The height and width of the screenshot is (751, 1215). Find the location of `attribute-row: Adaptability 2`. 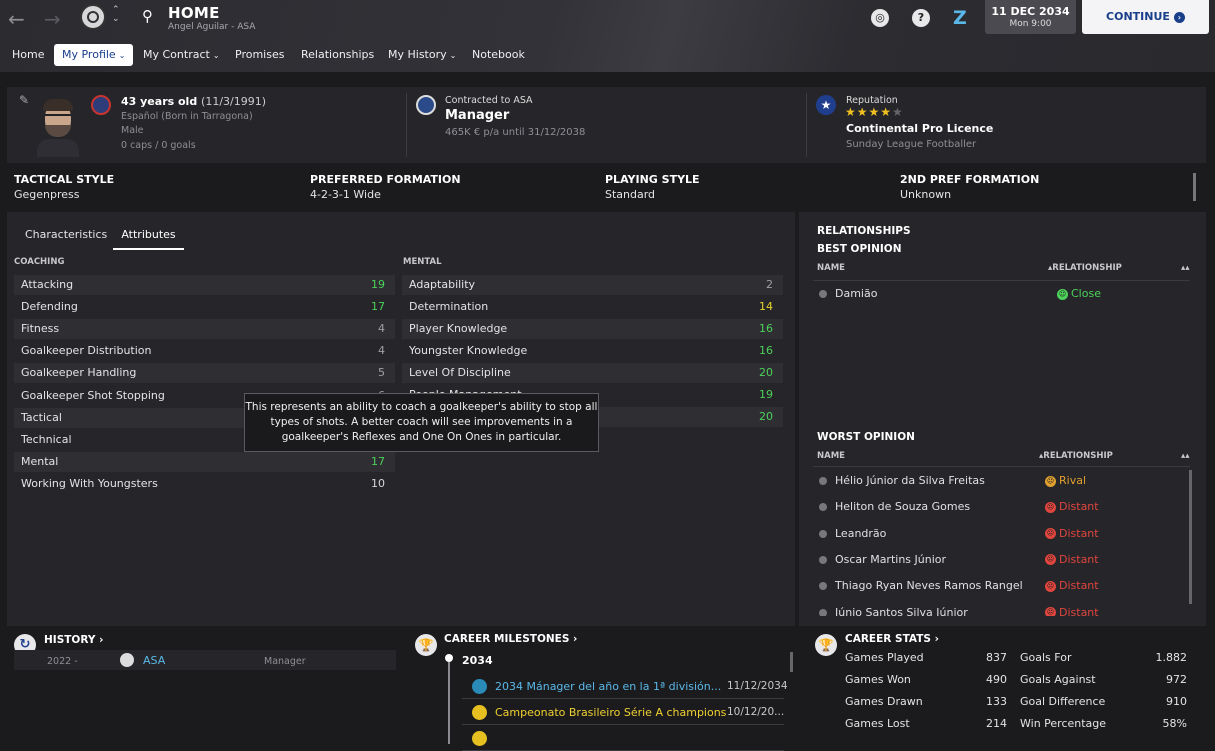

attribute-row: Adaptability 2 is located at coordinates (592, 285).